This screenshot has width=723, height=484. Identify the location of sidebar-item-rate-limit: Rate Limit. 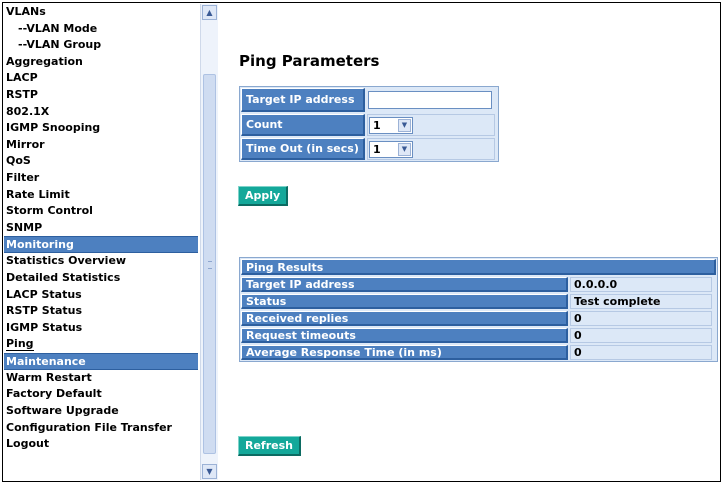
(101, 195).